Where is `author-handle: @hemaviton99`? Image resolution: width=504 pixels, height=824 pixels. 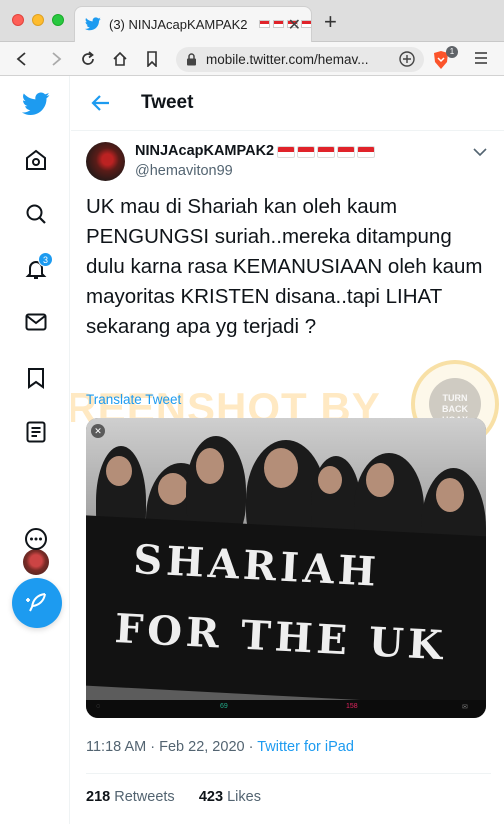
author-handle: @hemaviton99 is located at coordinates (184, 171).